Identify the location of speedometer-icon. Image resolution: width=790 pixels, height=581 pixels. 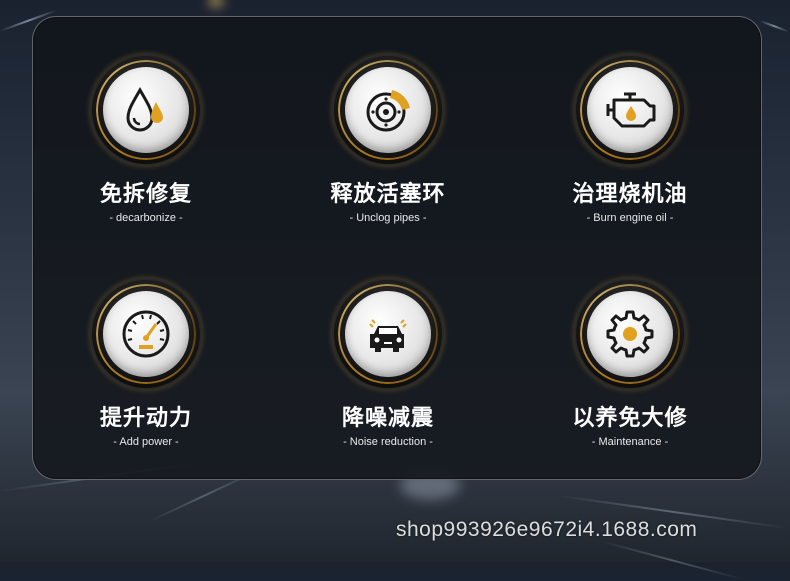
(146, 334).